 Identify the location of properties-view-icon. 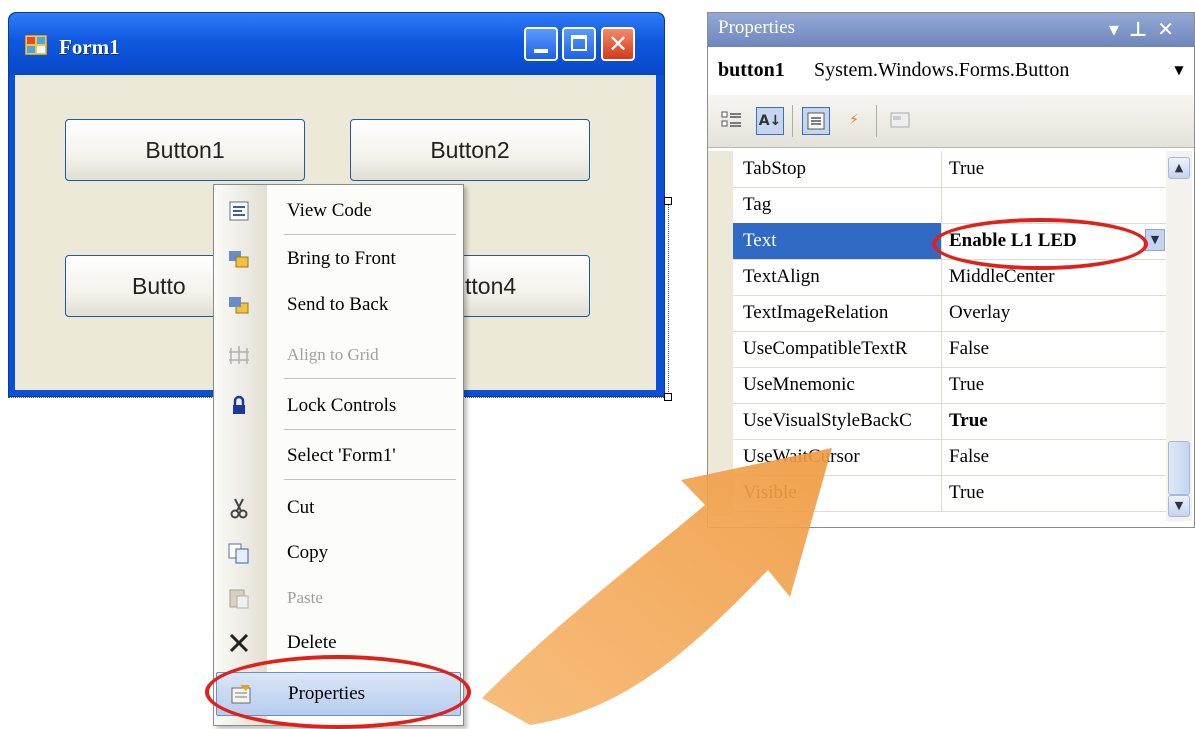
(816, 121).